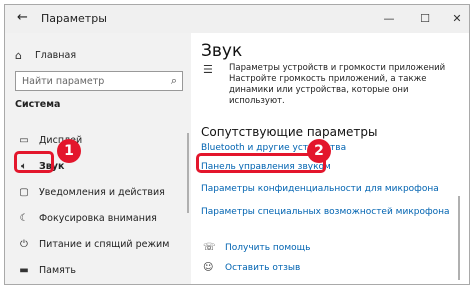 Image resolution: width=474 pixels, height=289 pixels. I want to click on storage-icon: ▬, so click(24, 270).